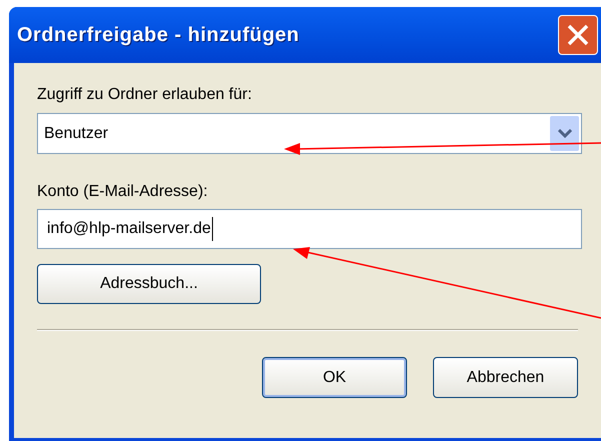 Image resolution: width=601 pixels, height=441 pixels. I want to click on dialog-button: Abbrechen, so click(505, 377).